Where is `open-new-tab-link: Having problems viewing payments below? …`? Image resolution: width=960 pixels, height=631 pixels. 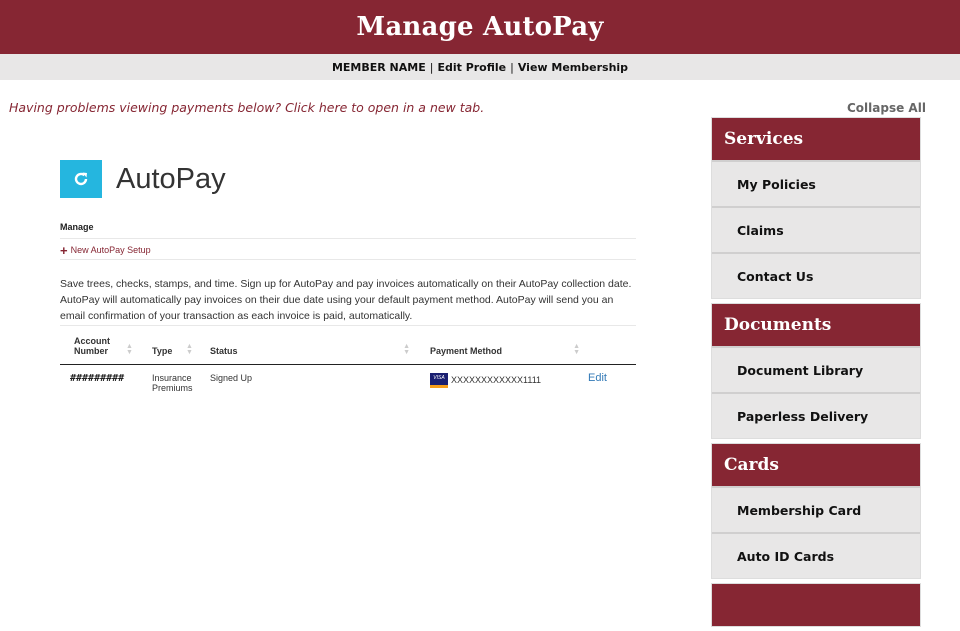
open-new-tab-link: Having problems viewing payments below? … is located at coordinates (246, 107).